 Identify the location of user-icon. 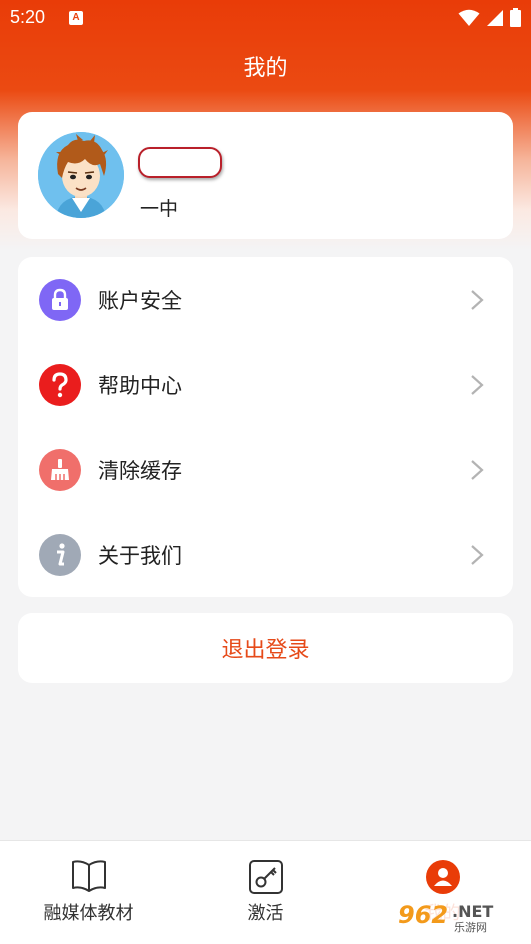
(442, 877).